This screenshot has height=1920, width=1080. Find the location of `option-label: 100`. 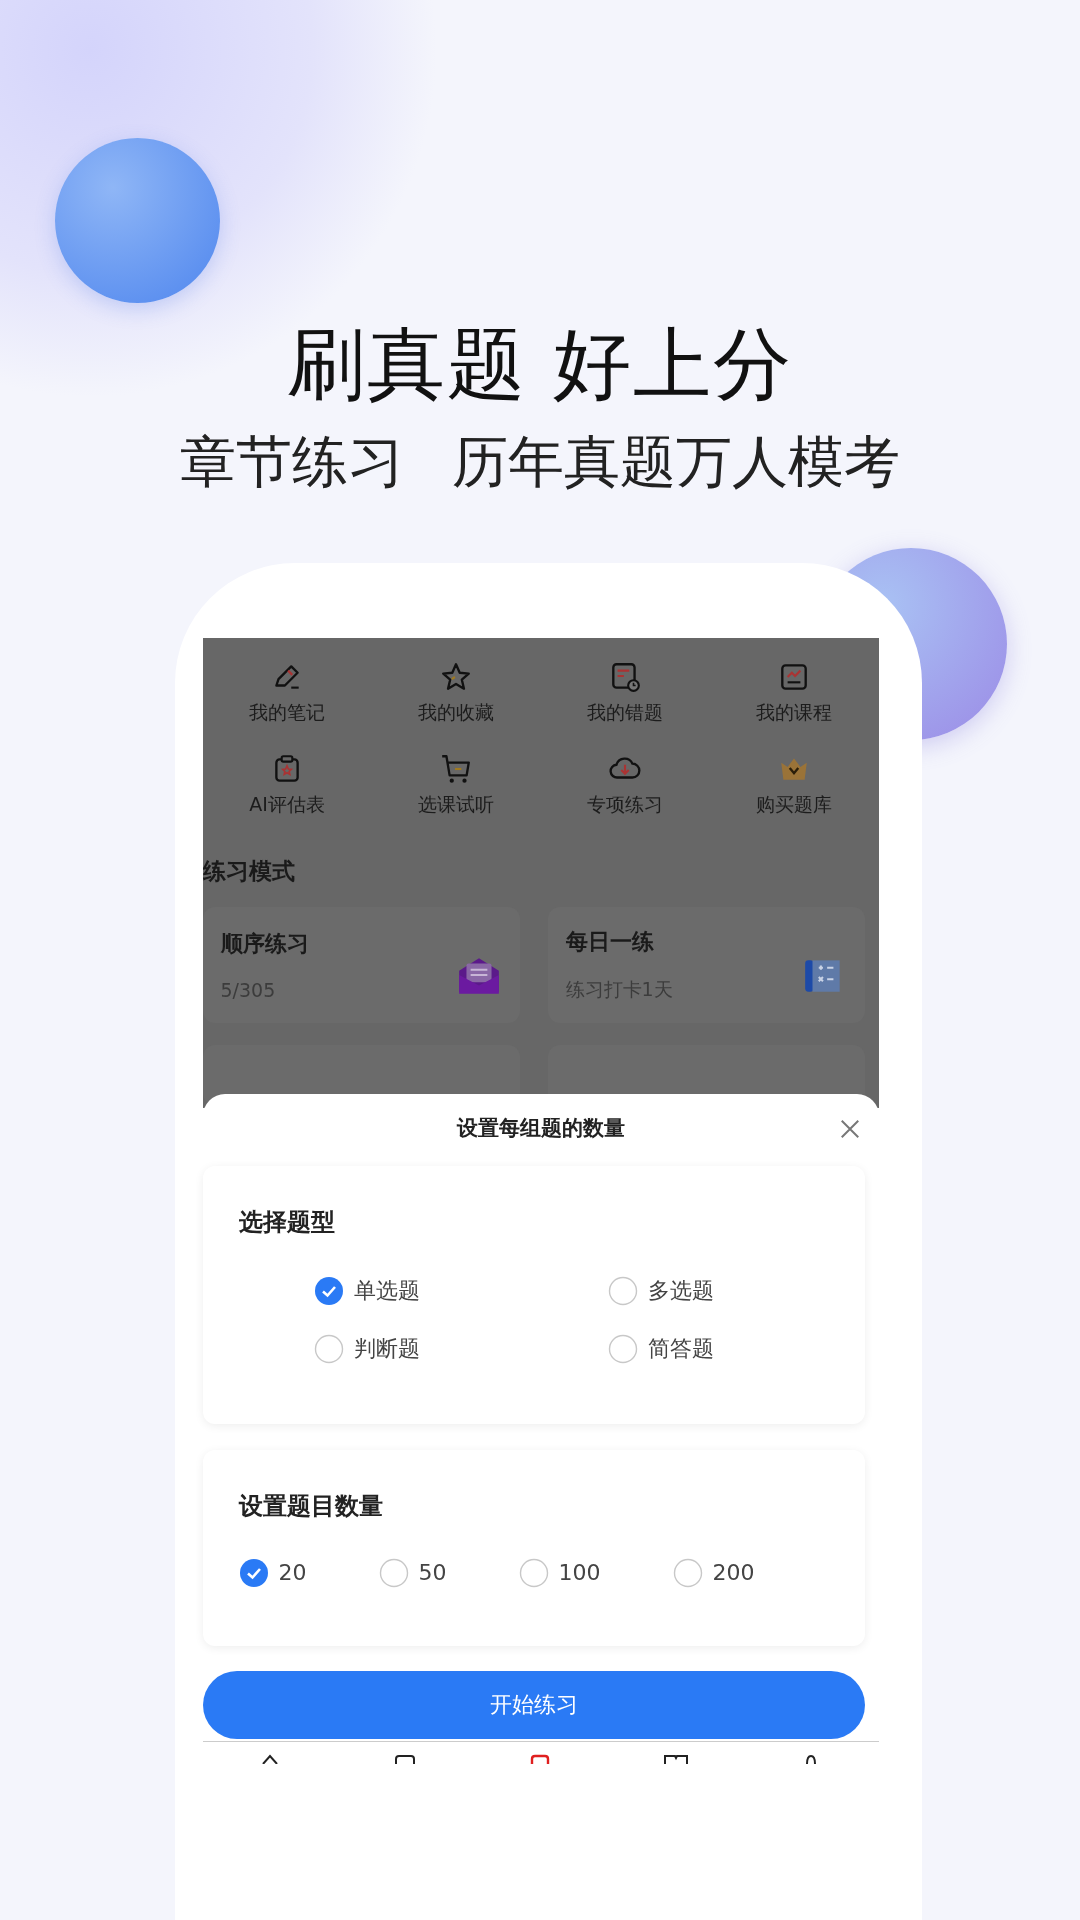

option-label: 100 is located at coordinates (579, 1573).